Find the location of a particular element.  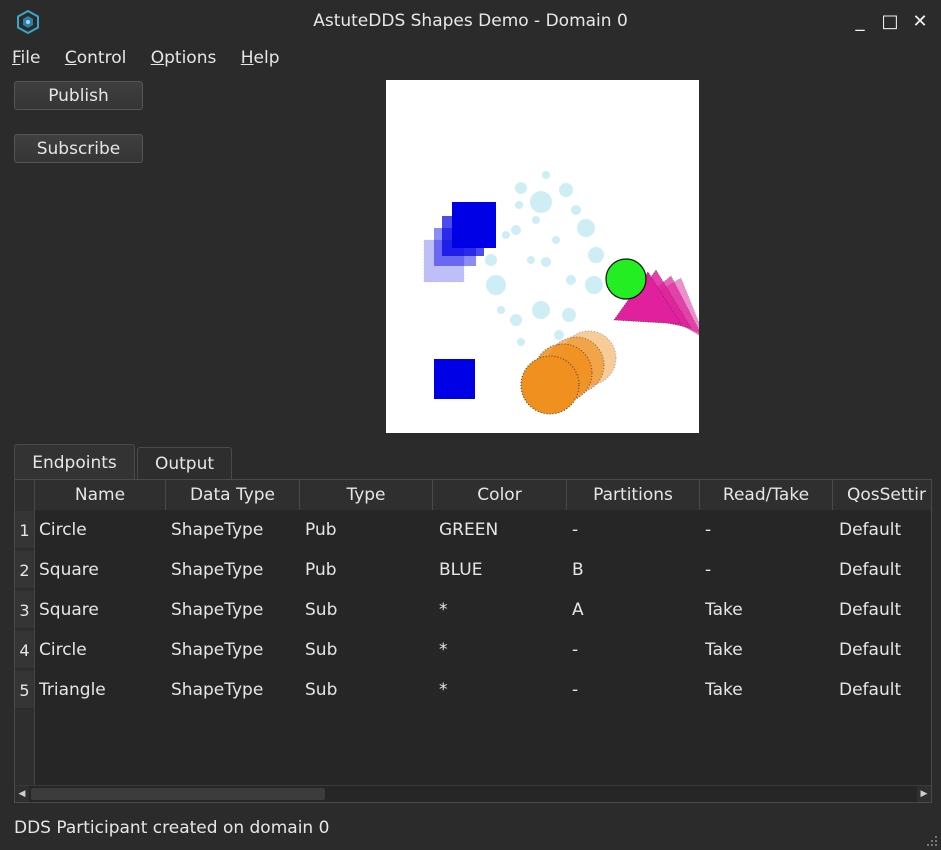

subscribe-button: Subscribe is located at coordinates (78, 148).